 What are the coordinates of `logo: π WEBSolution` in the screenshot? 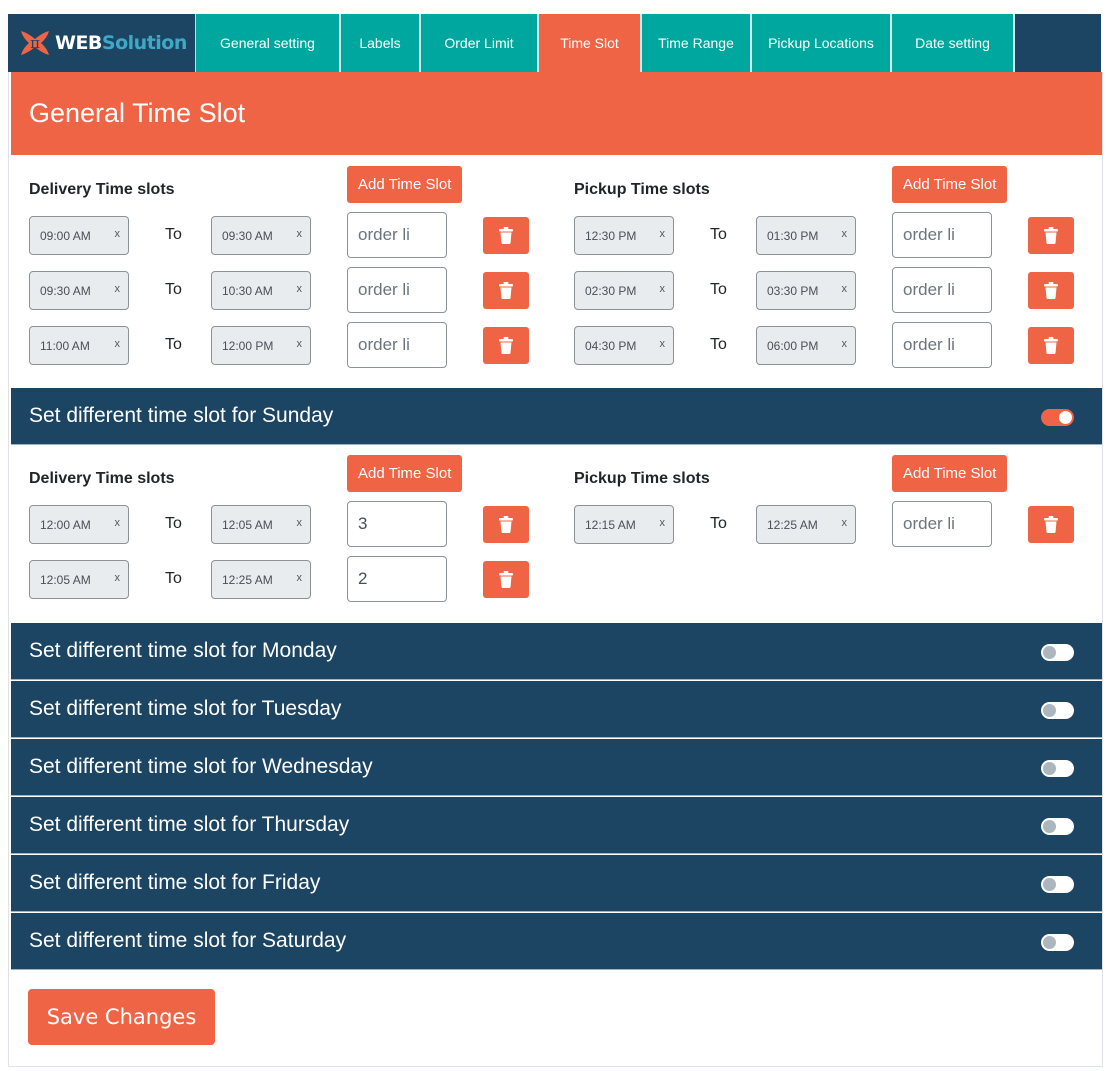 It's located at (102, 43).